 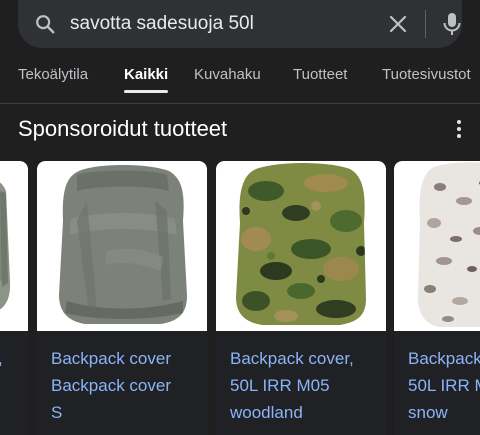 What do you see at coordinates (162, 24) in the screenshot?
I see `search-input: savotta sadesuoja 50l` at bounding box center [162, 24].